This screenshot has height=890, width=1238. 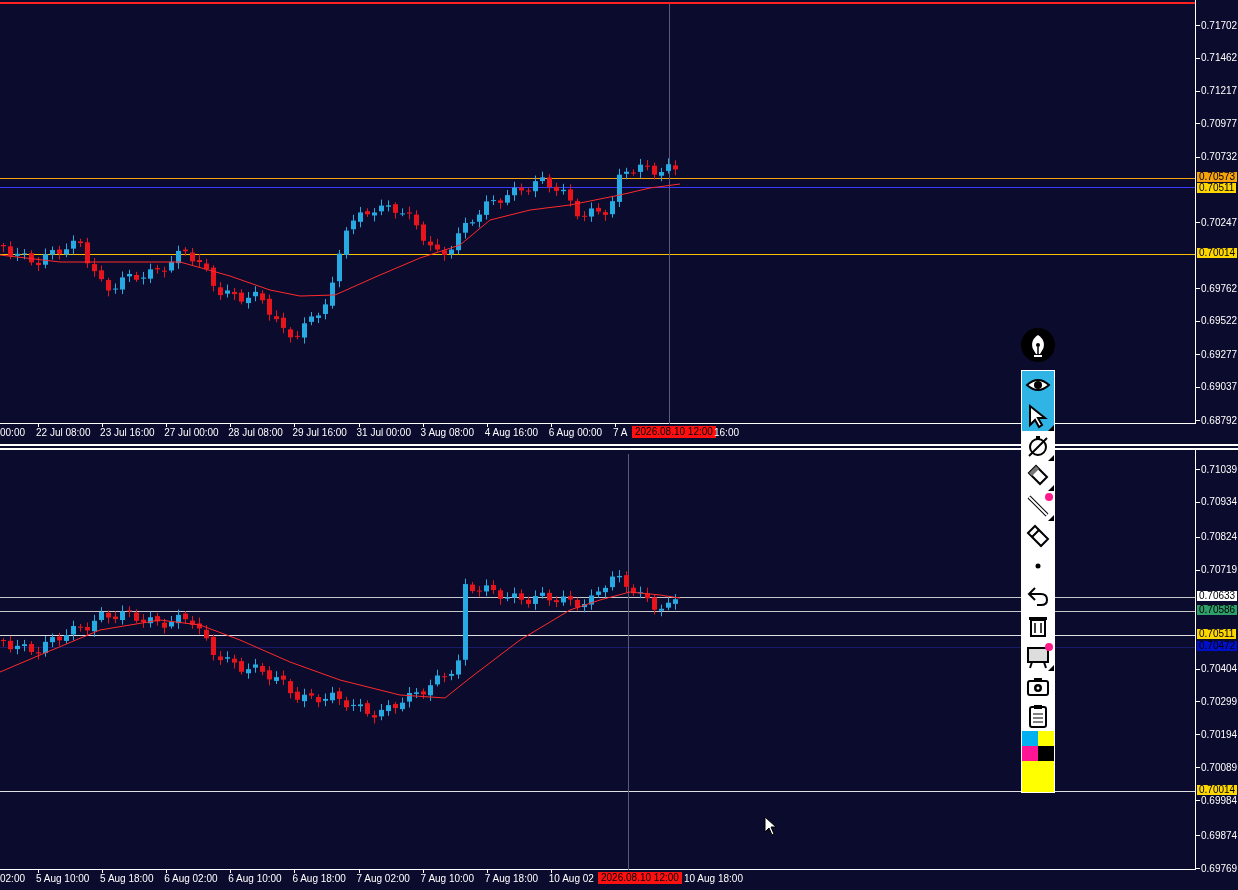 I want to click on price-tag: 0.70586, so click(x=1217, y=610).